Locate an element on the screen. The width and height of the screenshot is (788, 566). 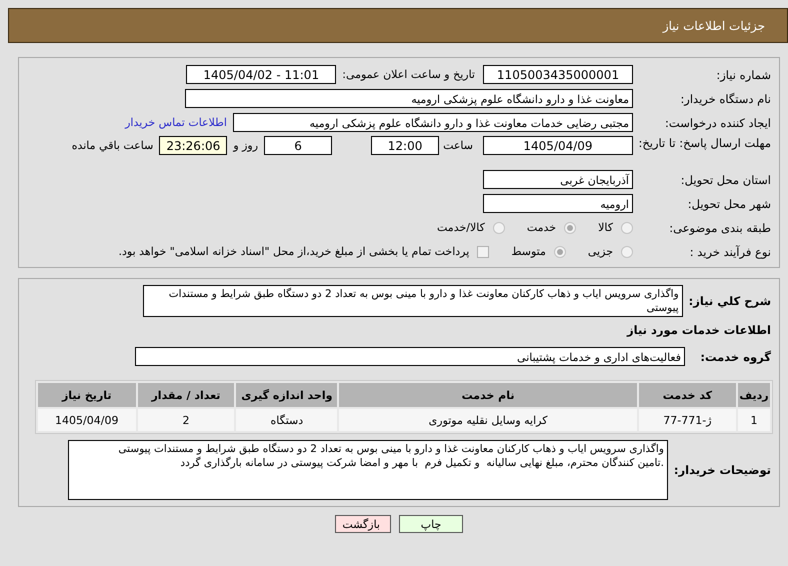
announce-date-field: 1405/04/02 - 11:01 is located at coordinates (261, 74).